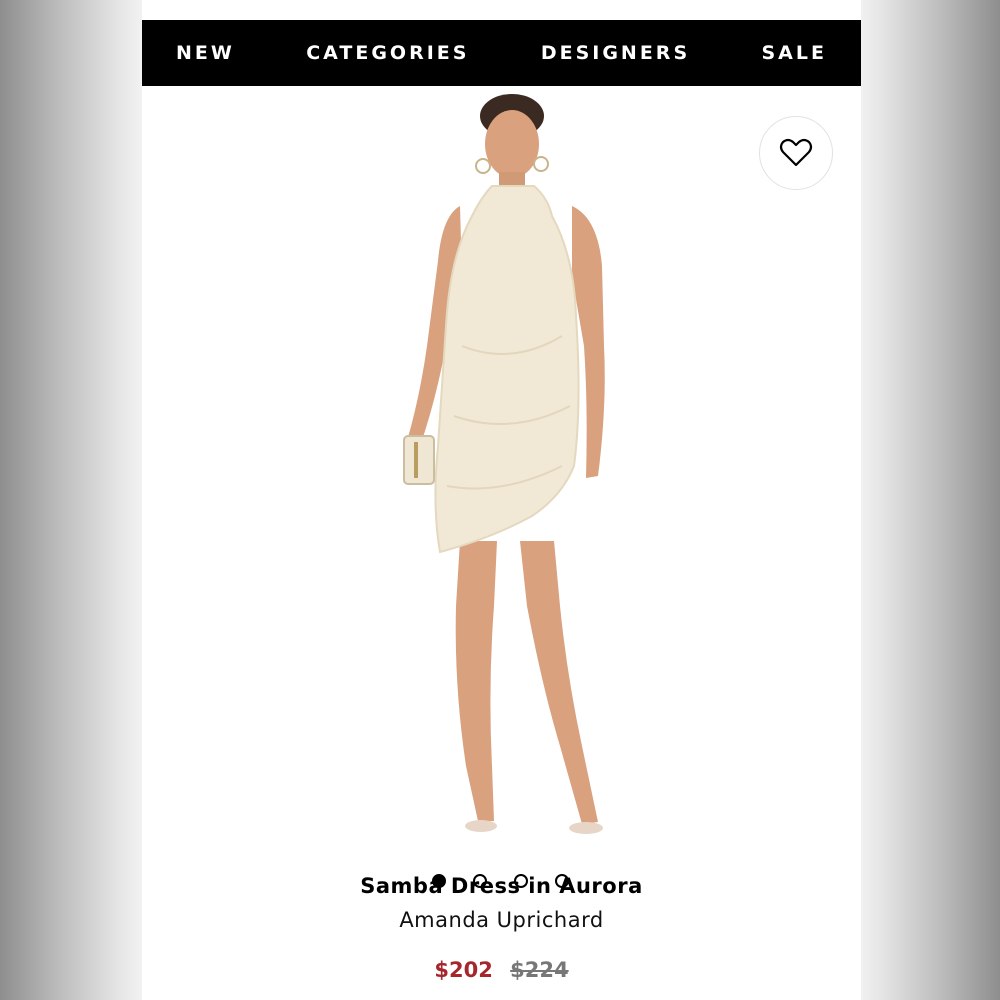 Image resolution: width=1000 pixels, height=1000 pixels. I want to click on nav-item-designers: DESIGNERS, so click(615, 53).